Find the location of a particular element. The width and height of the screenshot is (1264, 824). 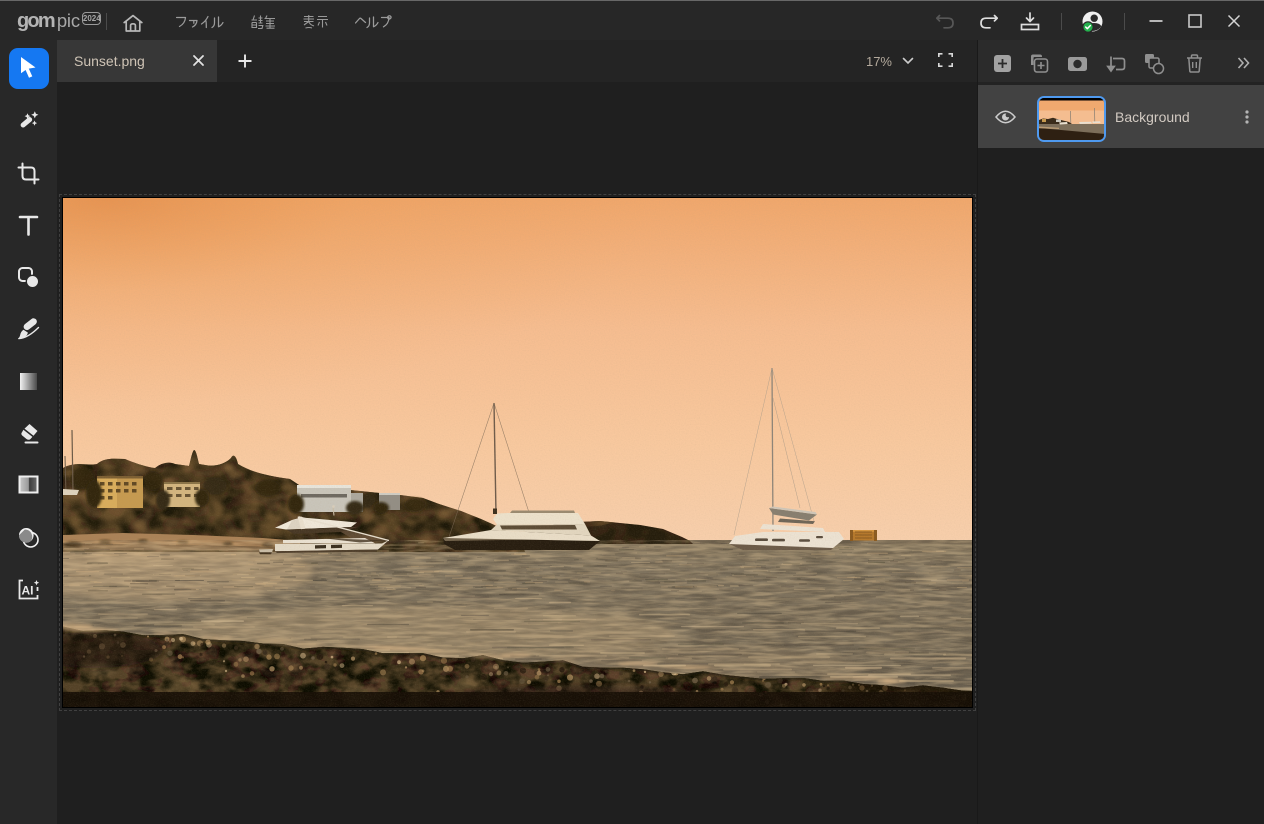

svg-text: AI is located at coordinates (28, 591).